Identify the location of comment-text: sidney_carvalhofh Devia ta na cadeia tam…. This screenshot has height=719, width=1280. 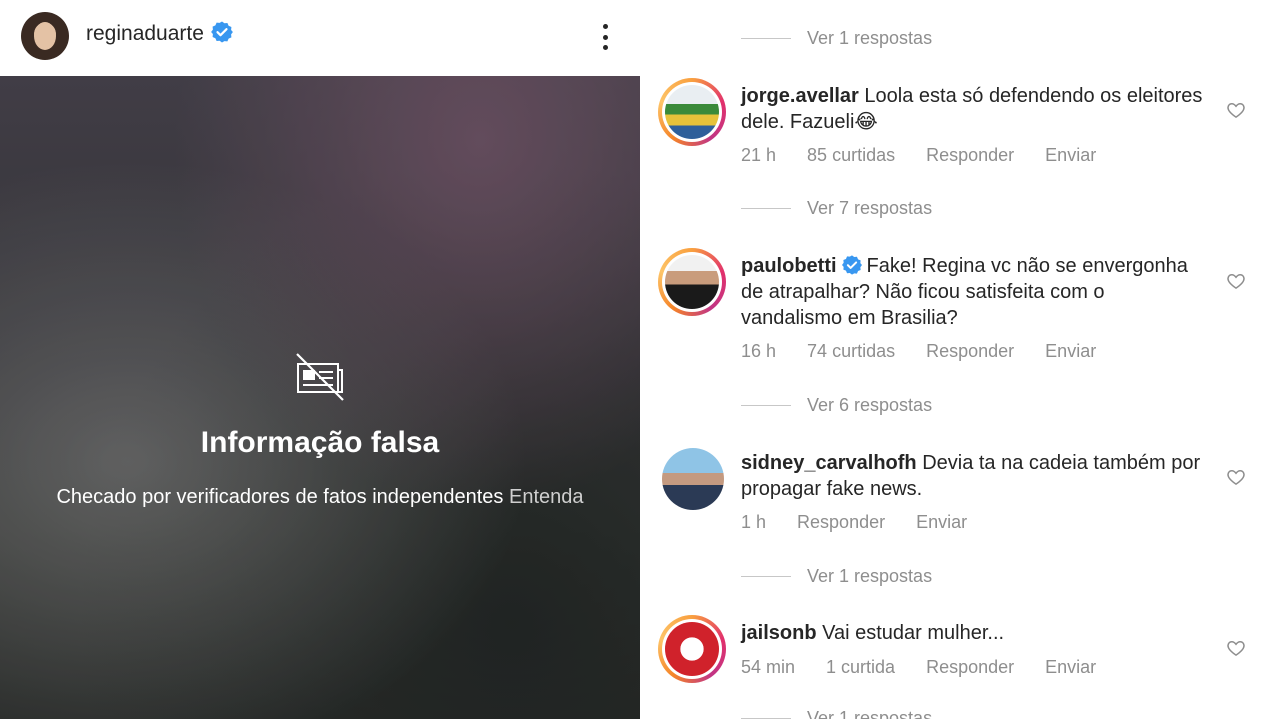
(976, 476).